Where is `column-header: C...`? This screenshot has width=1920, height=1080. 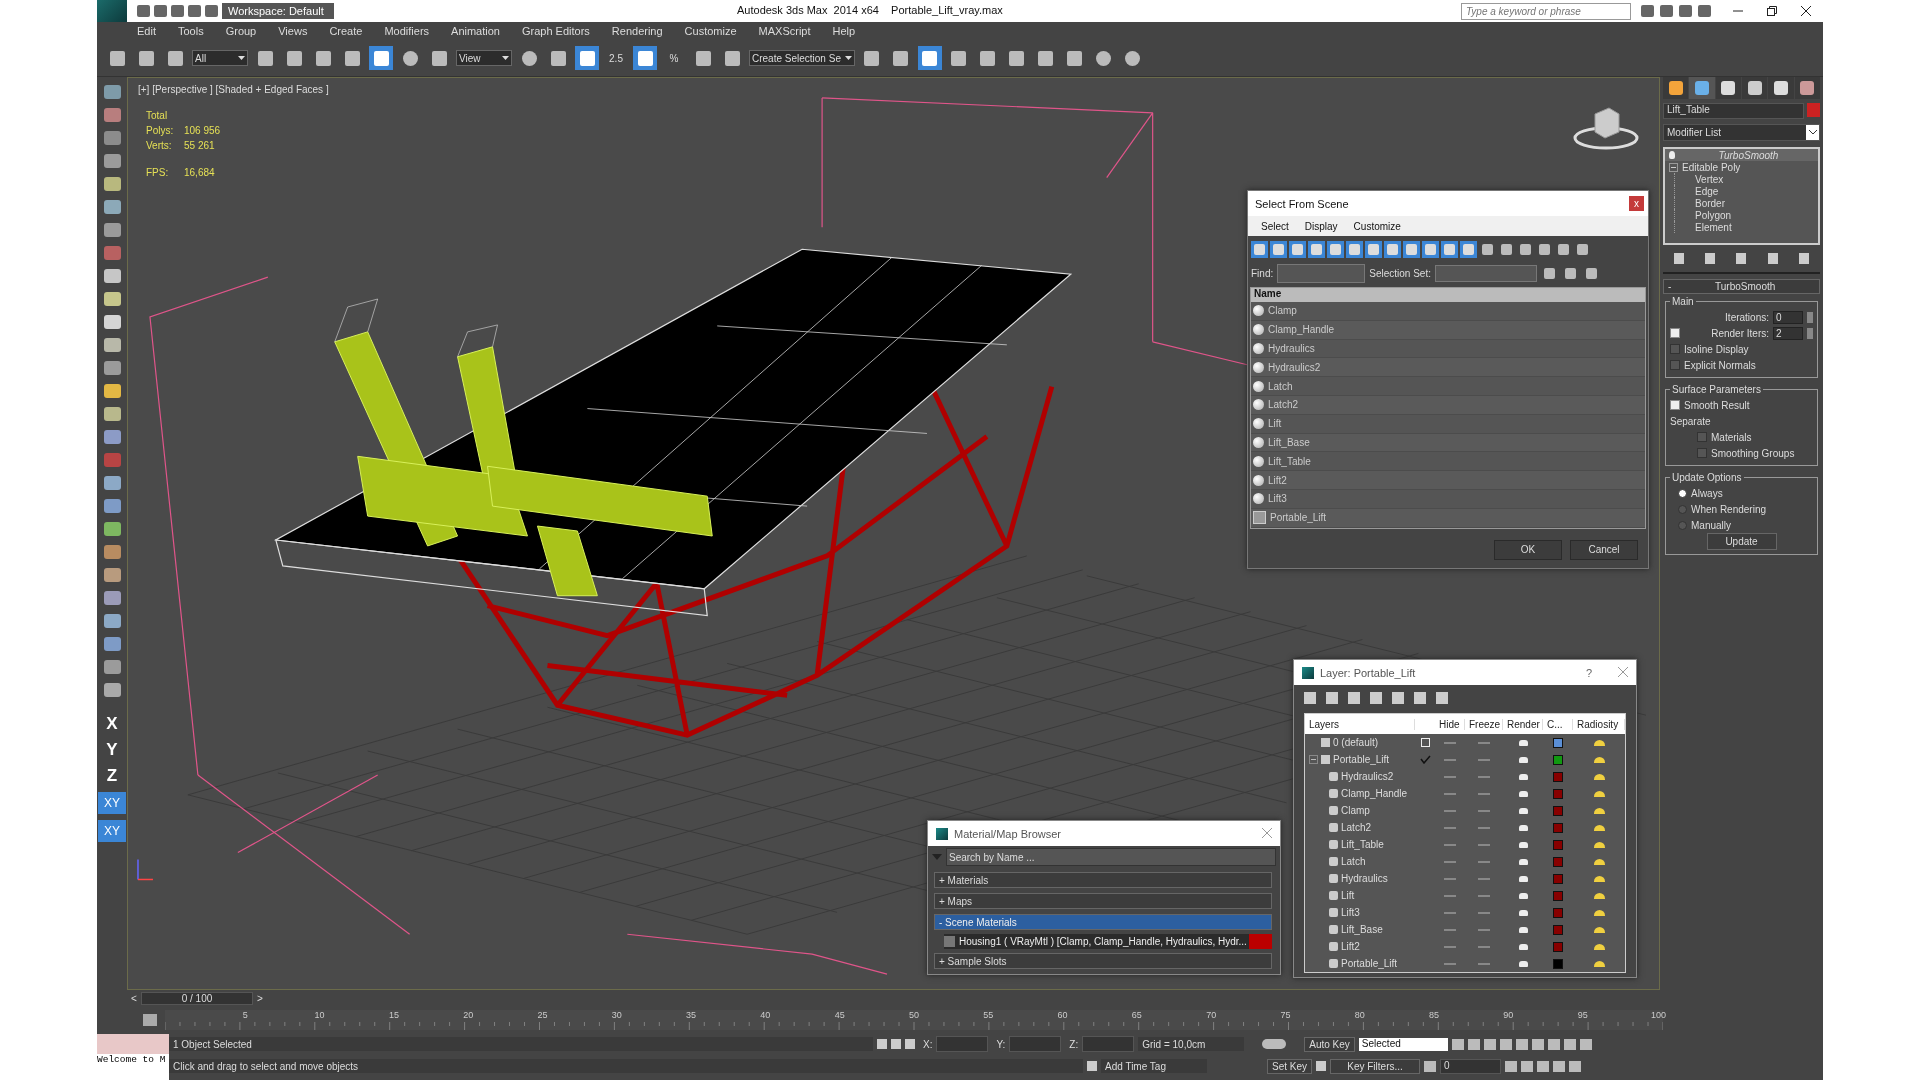 column-header: C... is located at coordinates (1558, 724).